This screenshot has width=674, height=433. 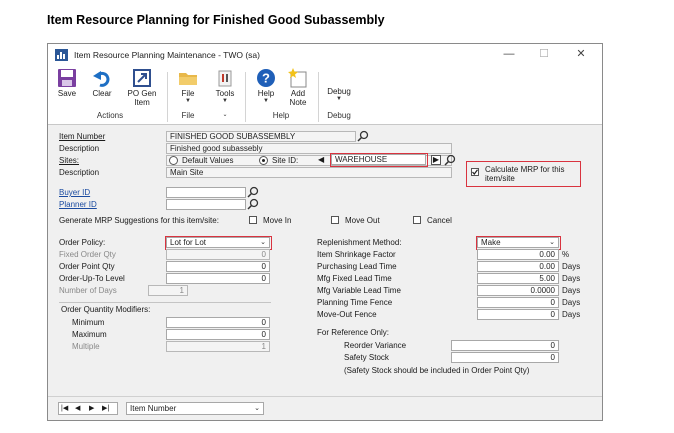 What do you see at coordinates (67, 93) in the screenshot?
I see `save-label: Save` at bounding box center [67, 93].